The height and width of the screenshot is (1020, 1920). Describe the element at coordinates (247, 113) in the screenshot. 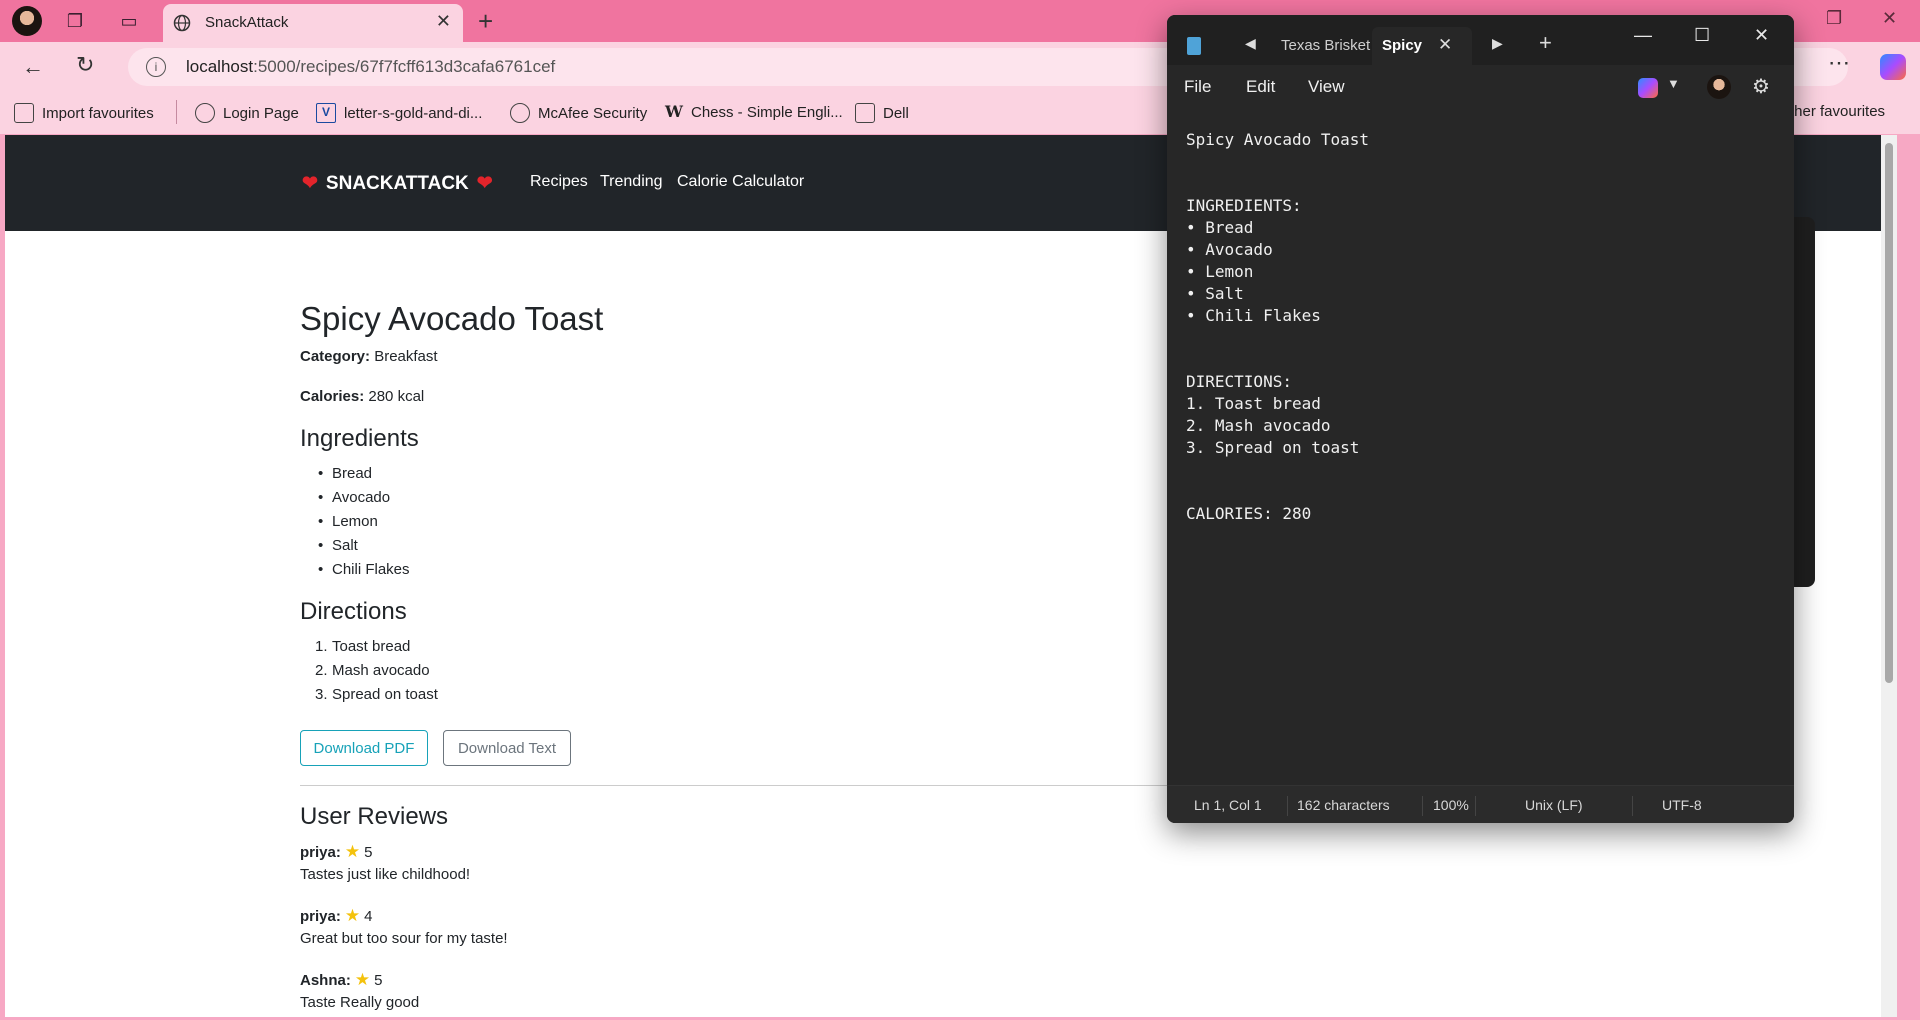

I see `bookmark-login-page: Login Page` at that location.